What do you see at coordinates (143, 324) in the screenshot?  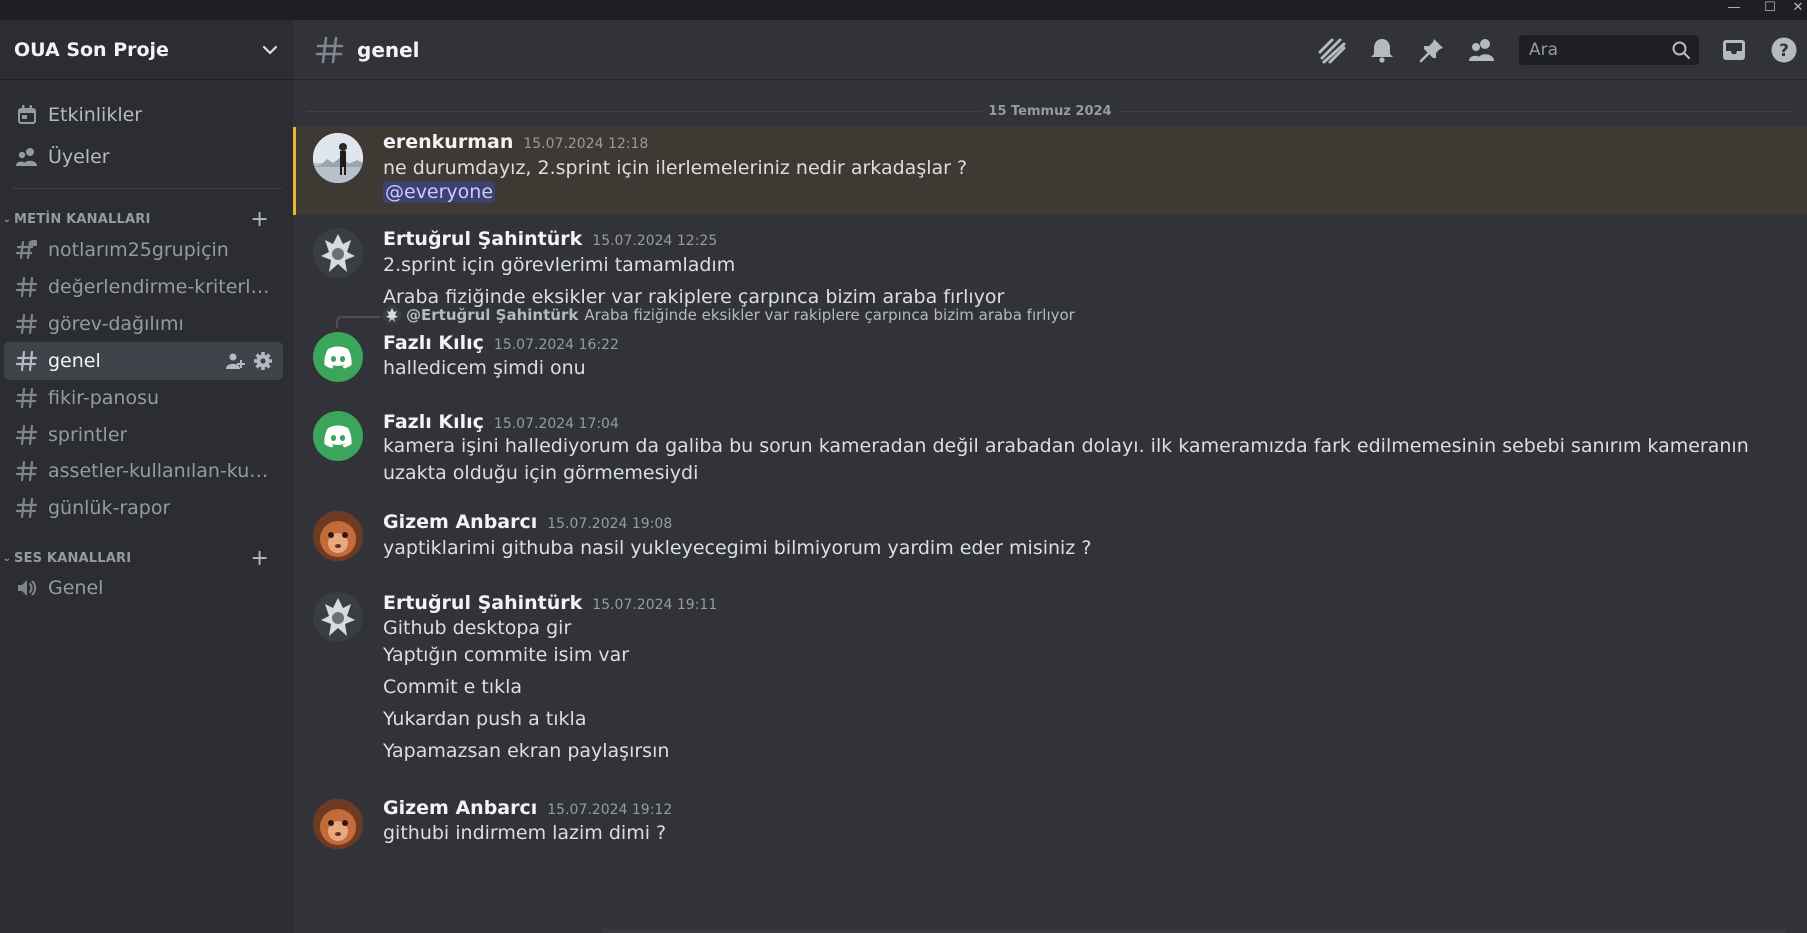 I see `channel-gorev-dagilimi: görev-dağılımı` at bounding box center [143, 324].